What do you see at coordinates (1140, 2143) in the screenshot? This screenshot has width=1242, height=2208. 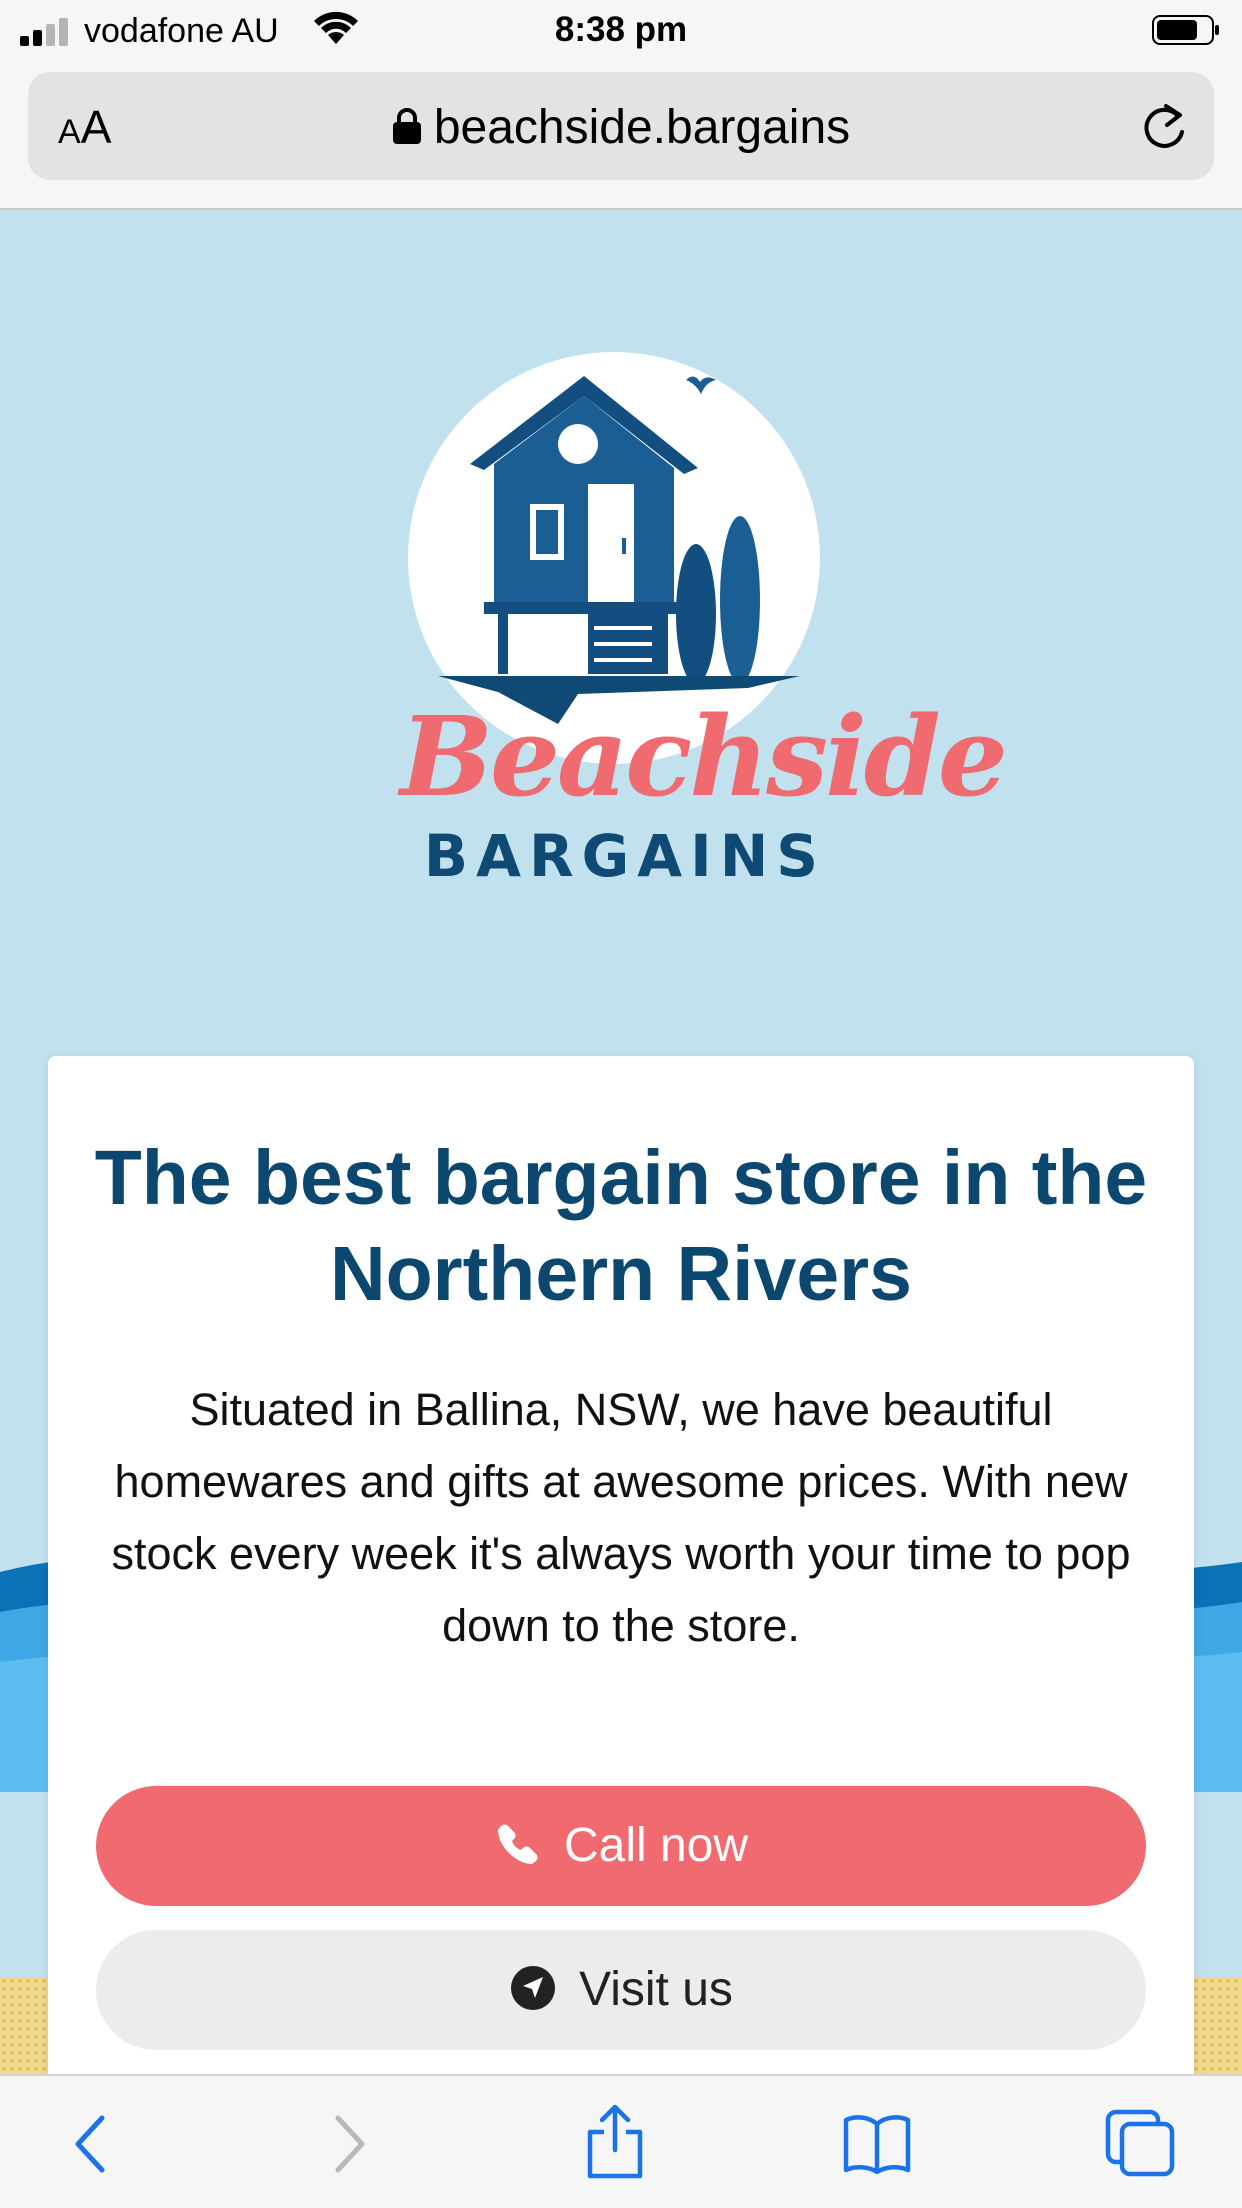 I see `tabs-icon` at bounding box center [1140, 2143].